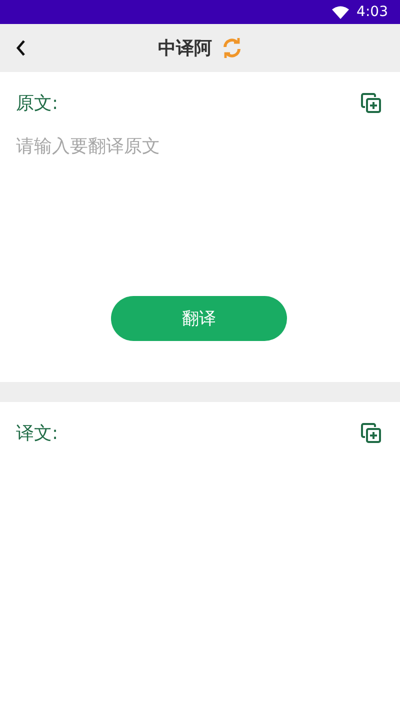 The width and height of the screenshot is (400, 710). What do you see at coordinates (185, 48) in the screenshot?
I see `app-title: 中译阿` at bounding box center [185, 48].